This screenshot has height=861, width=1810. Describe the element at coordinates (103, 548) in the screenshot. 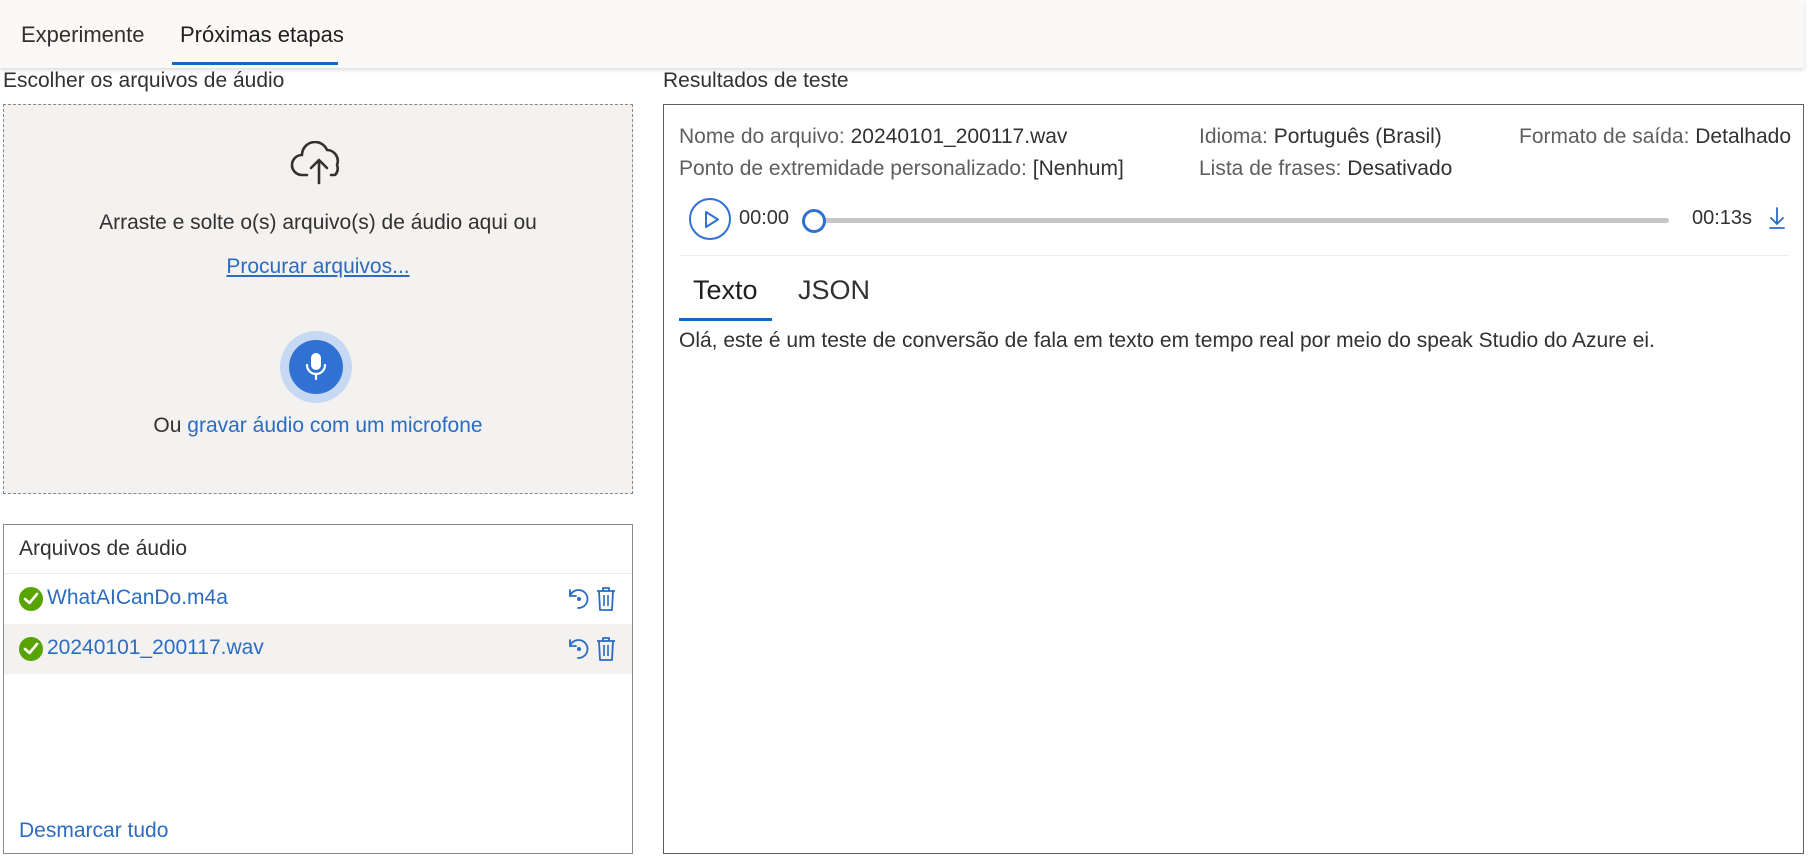

I see `audio-files-title: Arquivos de áudio` at that location.